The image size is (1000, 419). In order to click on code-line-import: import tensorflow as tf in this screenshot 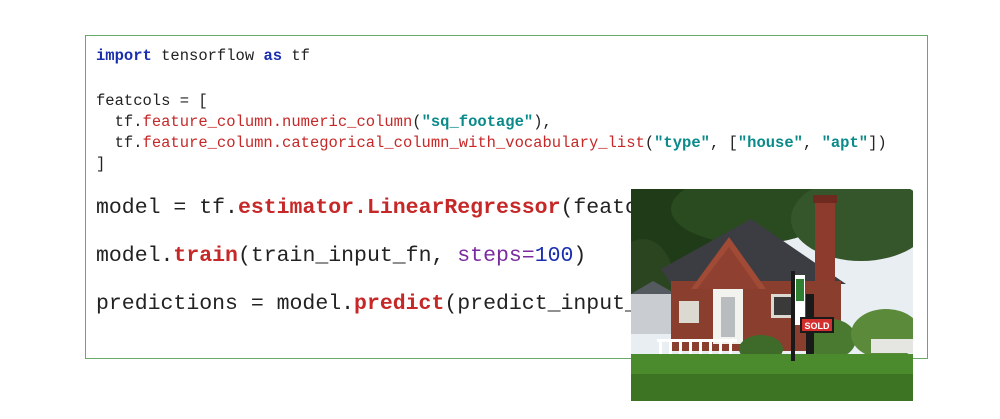, I will do `click(203, 56)`.